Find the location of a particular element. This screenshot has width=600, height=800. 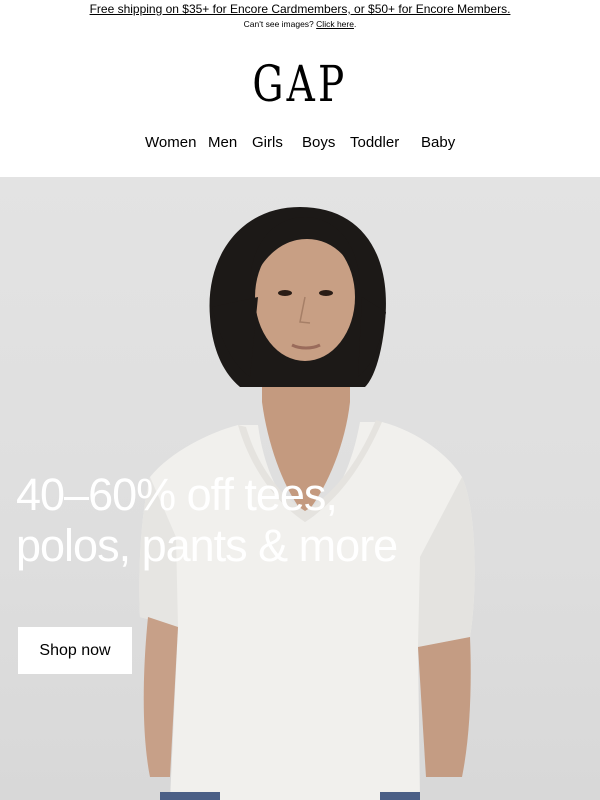

hero-headline: 40–60% off tees, polos, pants & more is located at coordinates (207, 520).